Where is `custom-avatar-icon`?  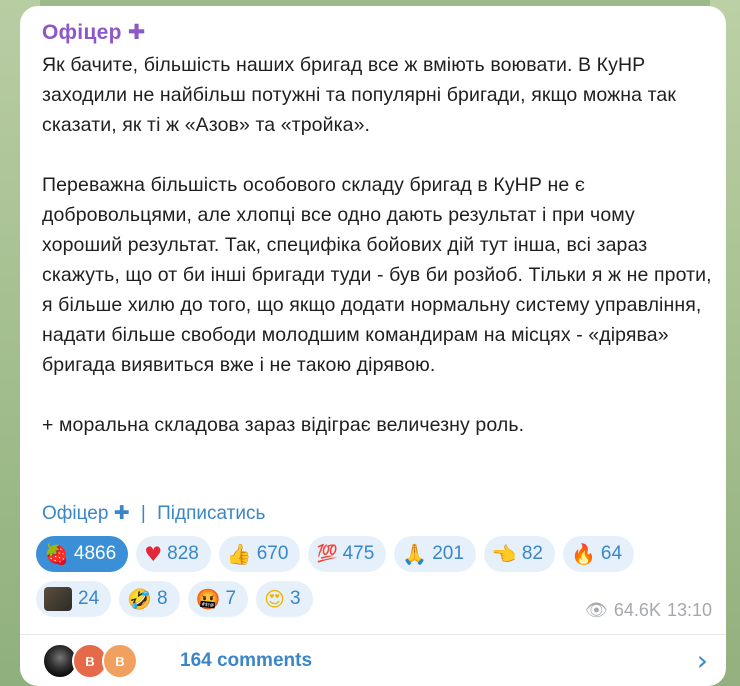 custom-avatar-icon is located at coordinates (58, 599).